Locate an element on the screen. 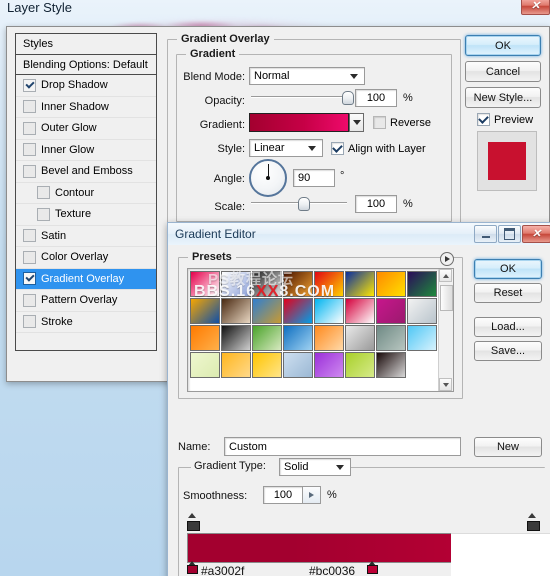 The width and height of the screenshot is (550, 576). style-item-color-overlay: Color Overlay is located at coordinates (86, 258).